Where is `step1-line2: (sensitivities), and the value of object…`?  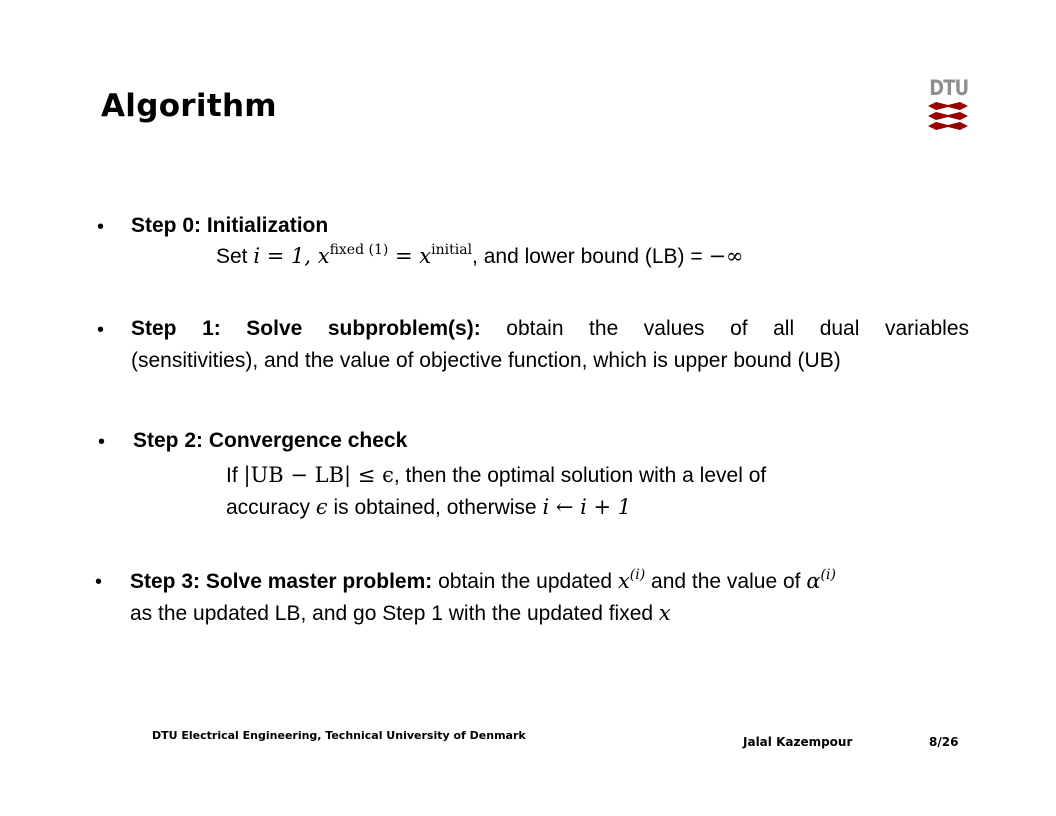
step1-line2: (sensitivities), and the value of object… is located at coordinates (486, 360).